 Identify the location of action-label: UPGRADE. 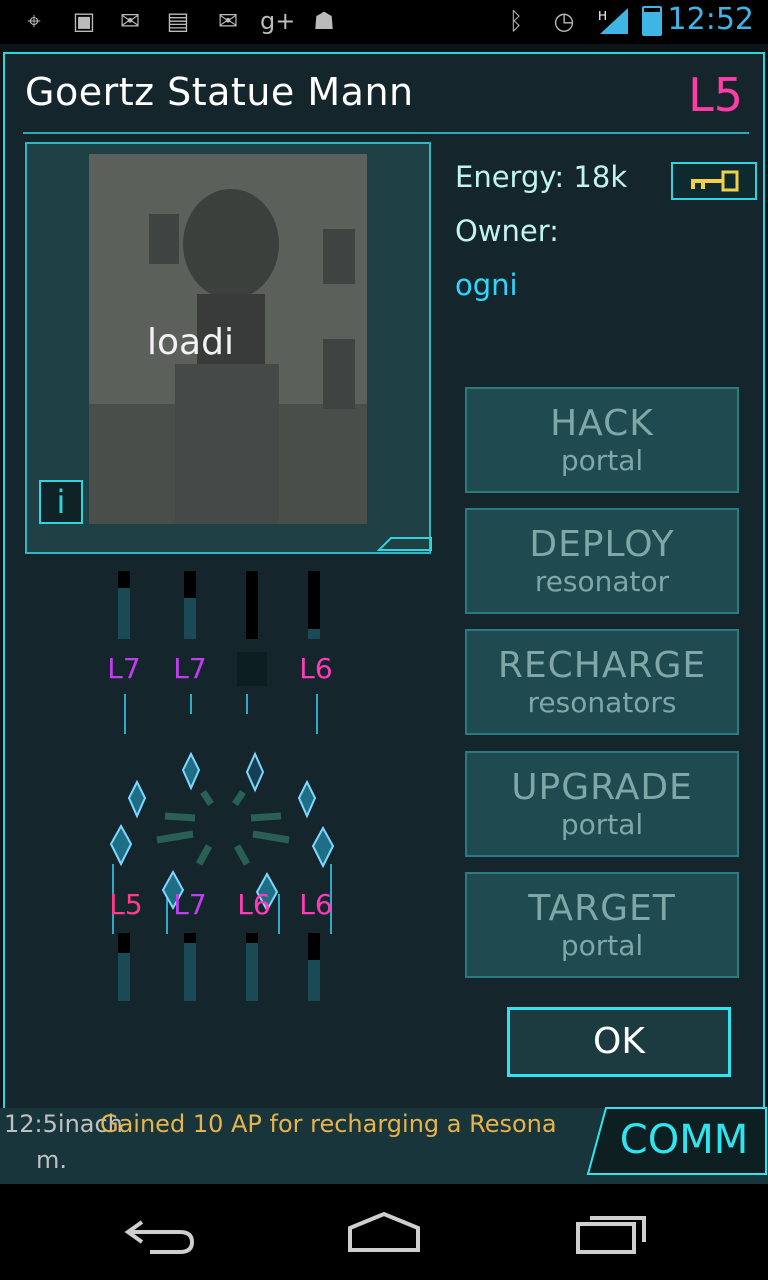
(602, 787).